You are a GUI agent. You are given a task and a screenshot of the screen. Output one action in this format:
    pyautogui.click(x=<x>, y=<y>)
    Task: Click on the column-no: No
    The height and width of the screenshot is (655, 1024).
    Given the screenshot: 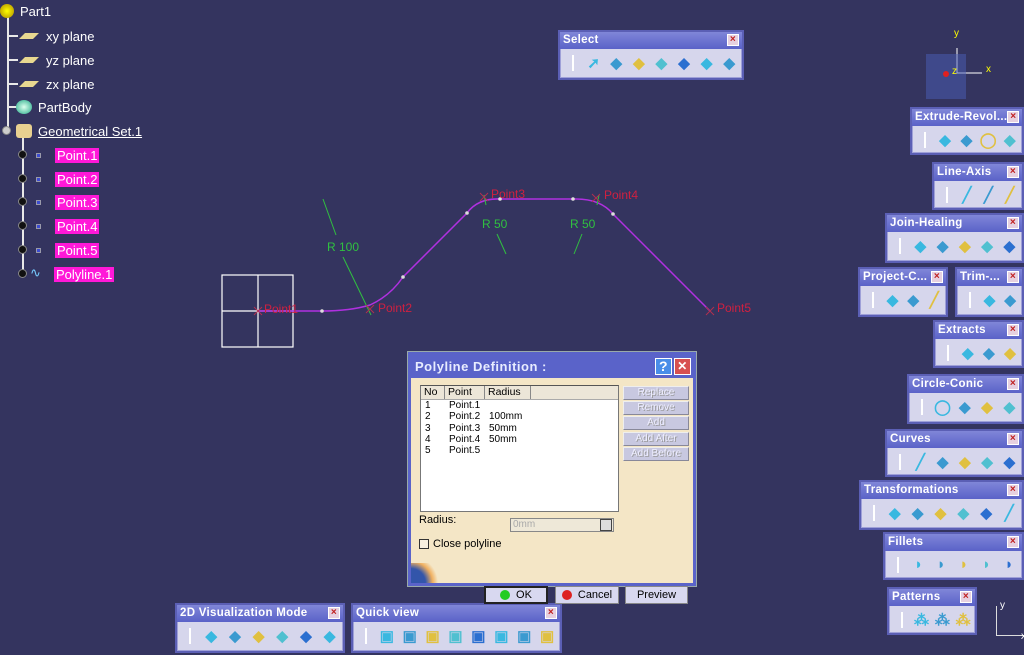 What is the action you would take?
    pyautogui.click(x=433, y=392)
    